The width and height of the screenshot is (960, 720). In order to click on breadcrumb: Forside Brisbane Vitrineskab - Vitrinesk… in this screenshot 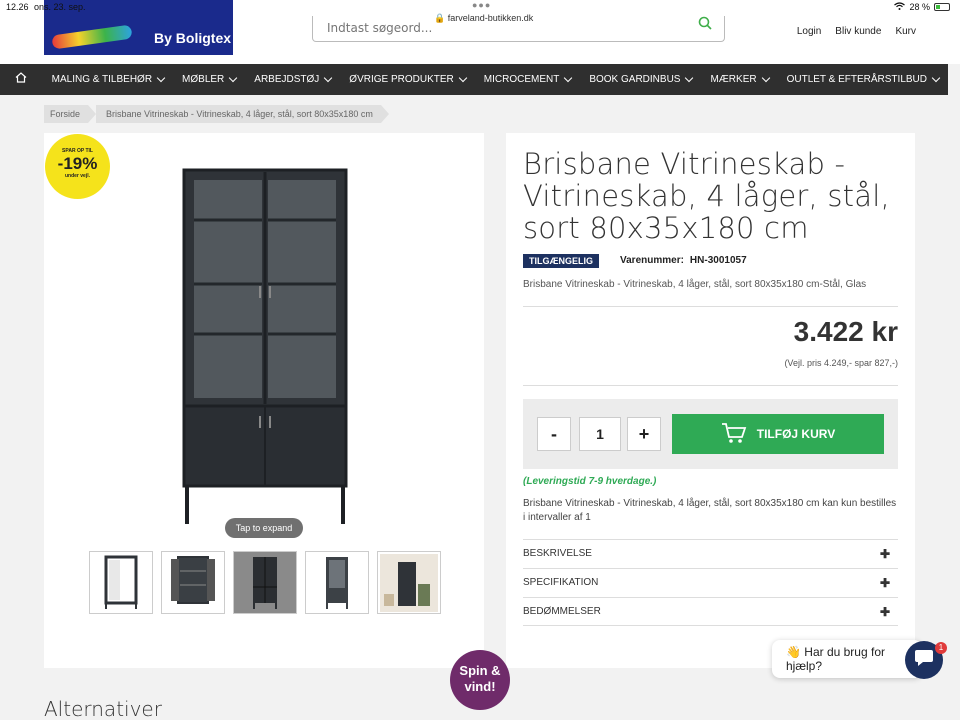, I will do `click(216, 114)`.